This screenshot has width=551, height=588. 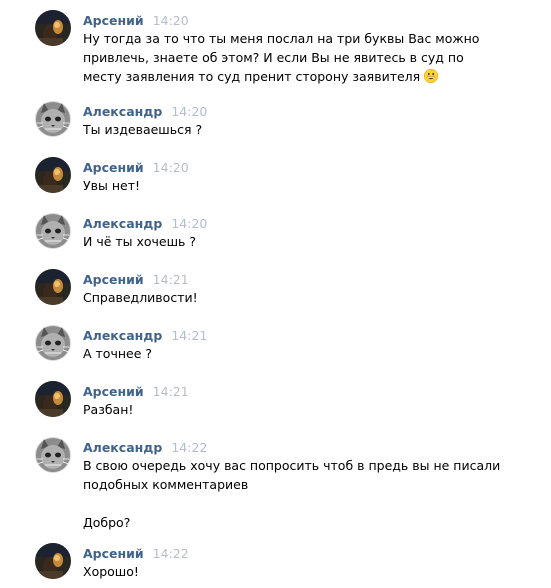 I want to click on message-line: Добро?, so click(x=107, y=522).